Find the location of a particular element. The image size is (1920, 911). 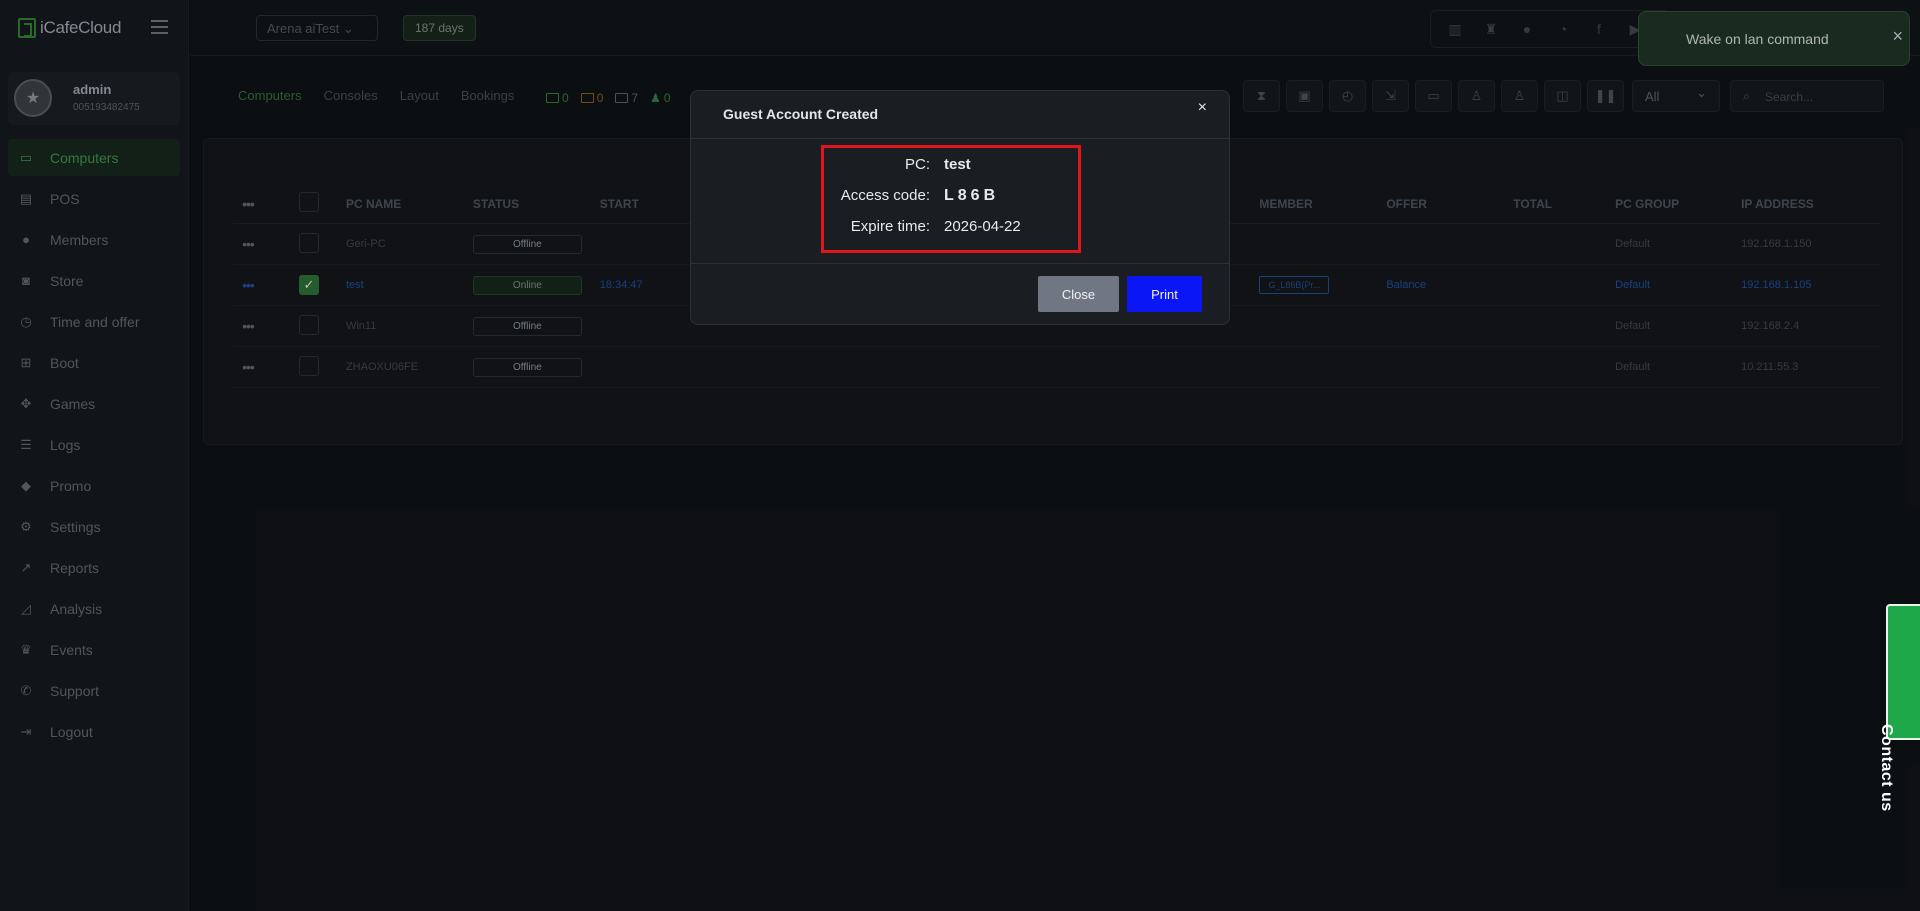

access-code-value: L86B is located at coordinates (972, 195).